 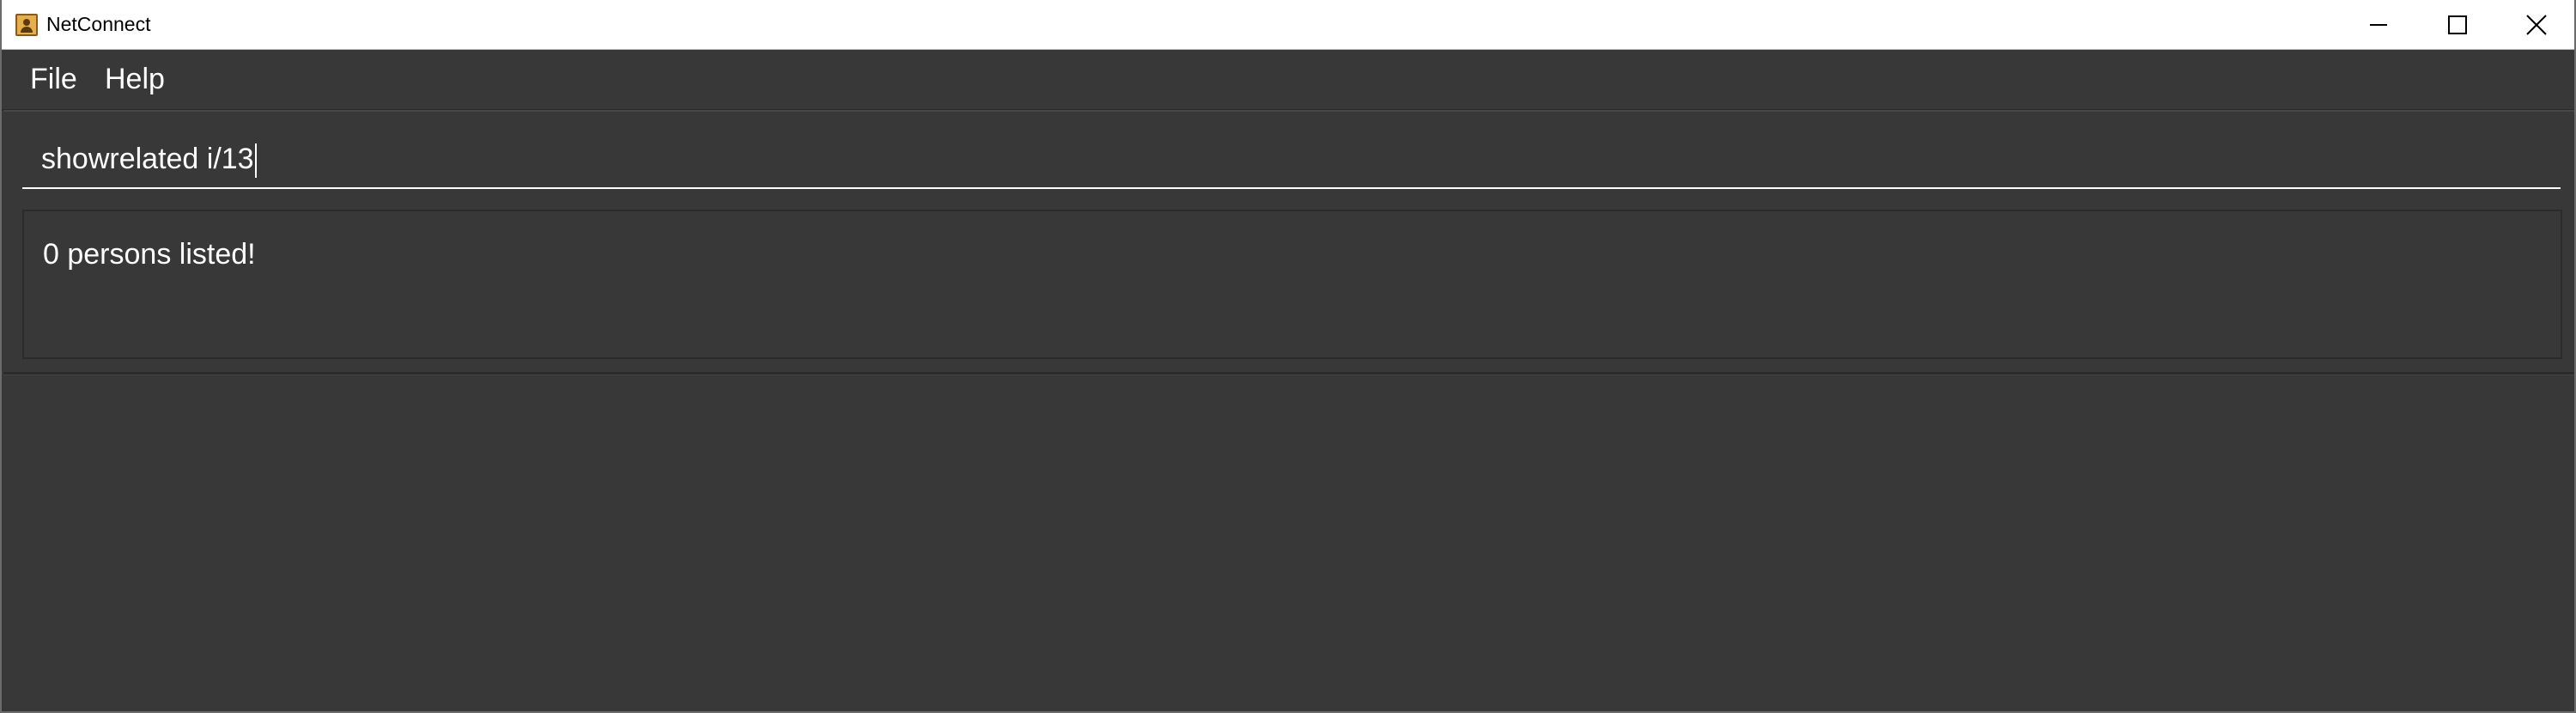 I want to click on result-message: 0 persons listed!, so click(x=149, y=254).